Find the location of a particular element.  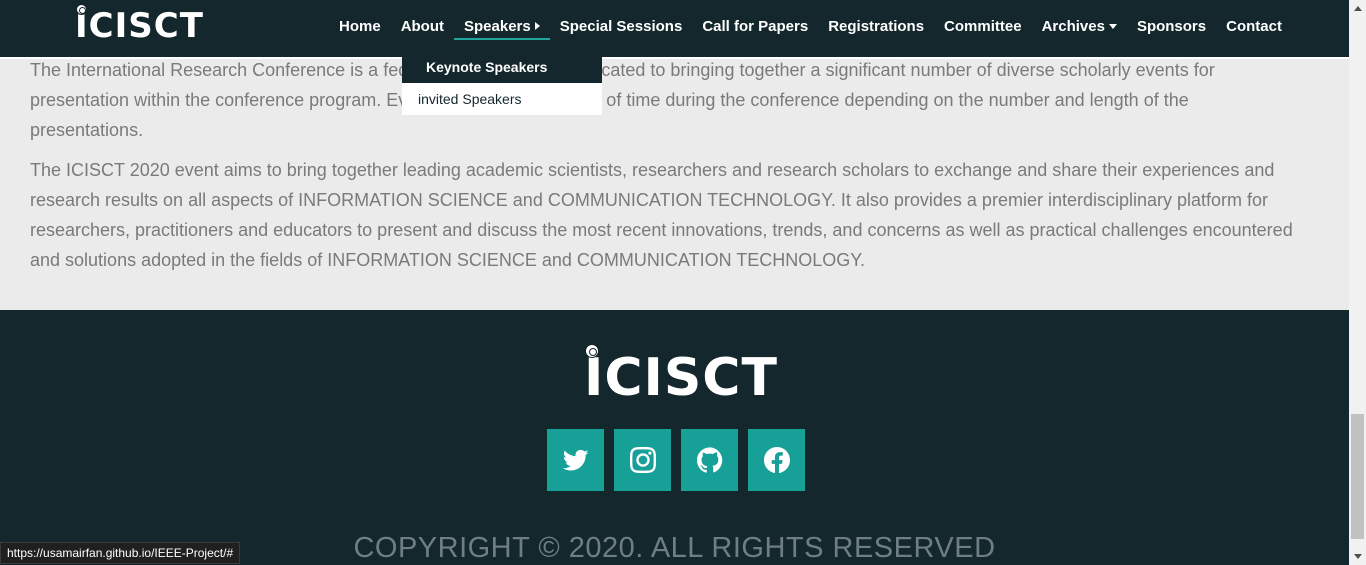

site-logo: ICISCT is located at coordinates (139, 25).